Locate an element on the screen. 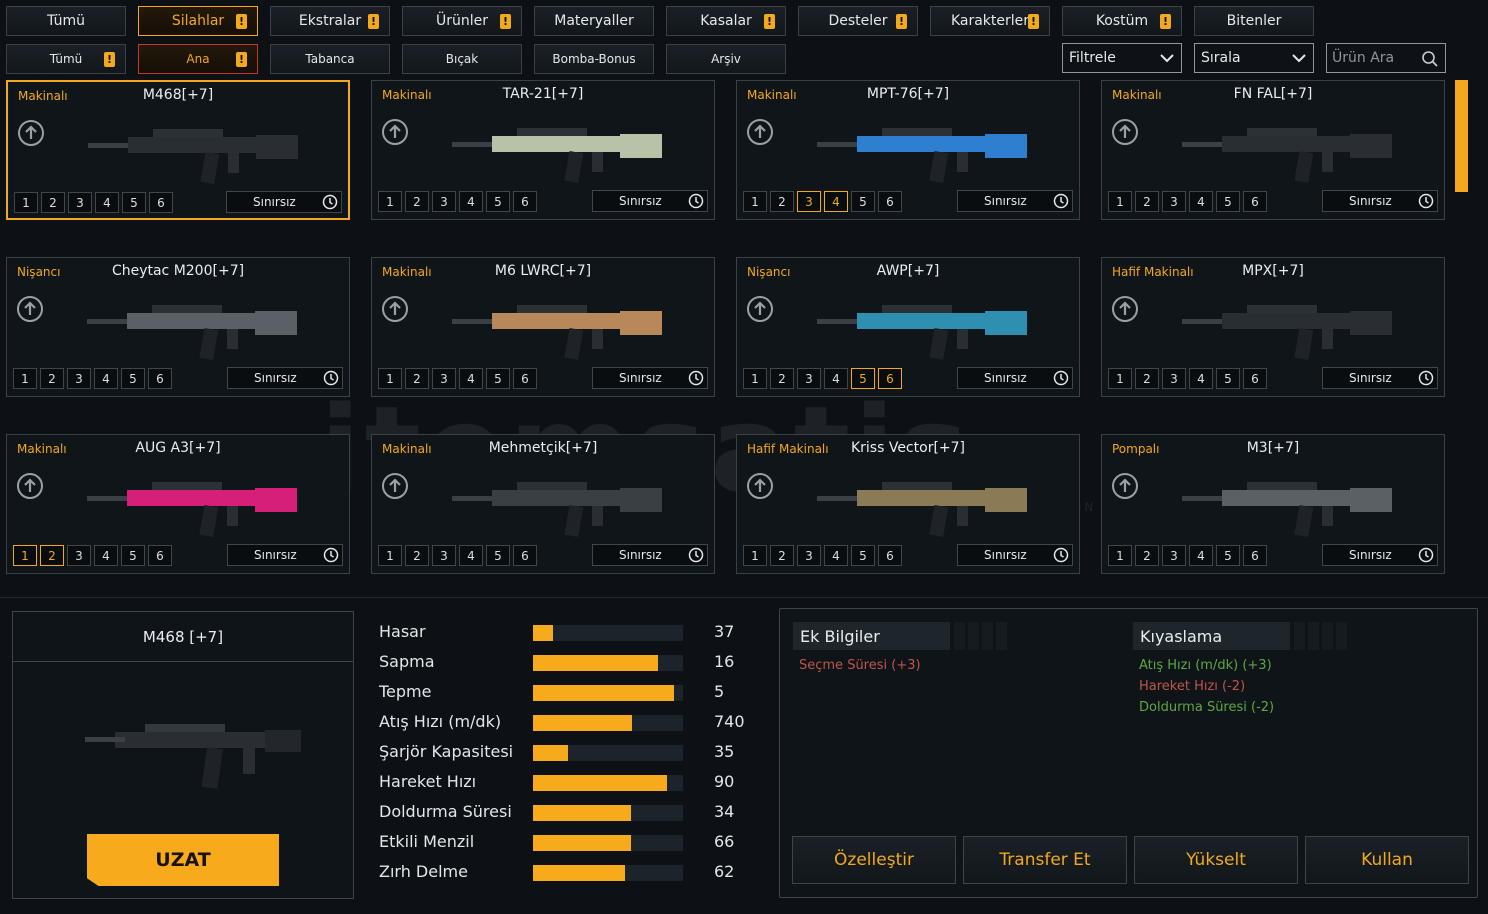 This screenshot has height=914, width=1488. tab-2: Ekstralar! is located at coordinates (330, 21).